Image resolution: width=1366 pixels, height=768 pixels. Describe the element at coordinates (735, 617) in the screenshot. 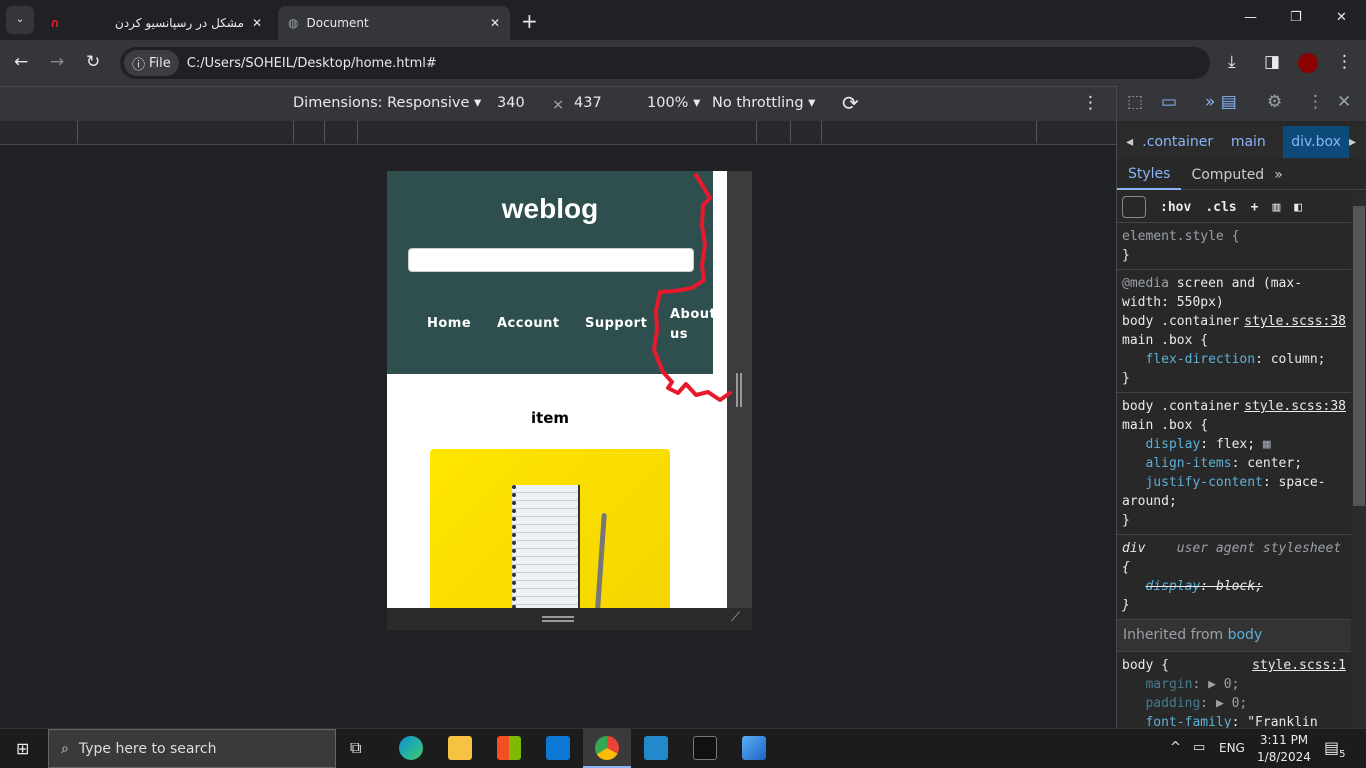

I see `resize-corner-icon: ⟋` at that location.